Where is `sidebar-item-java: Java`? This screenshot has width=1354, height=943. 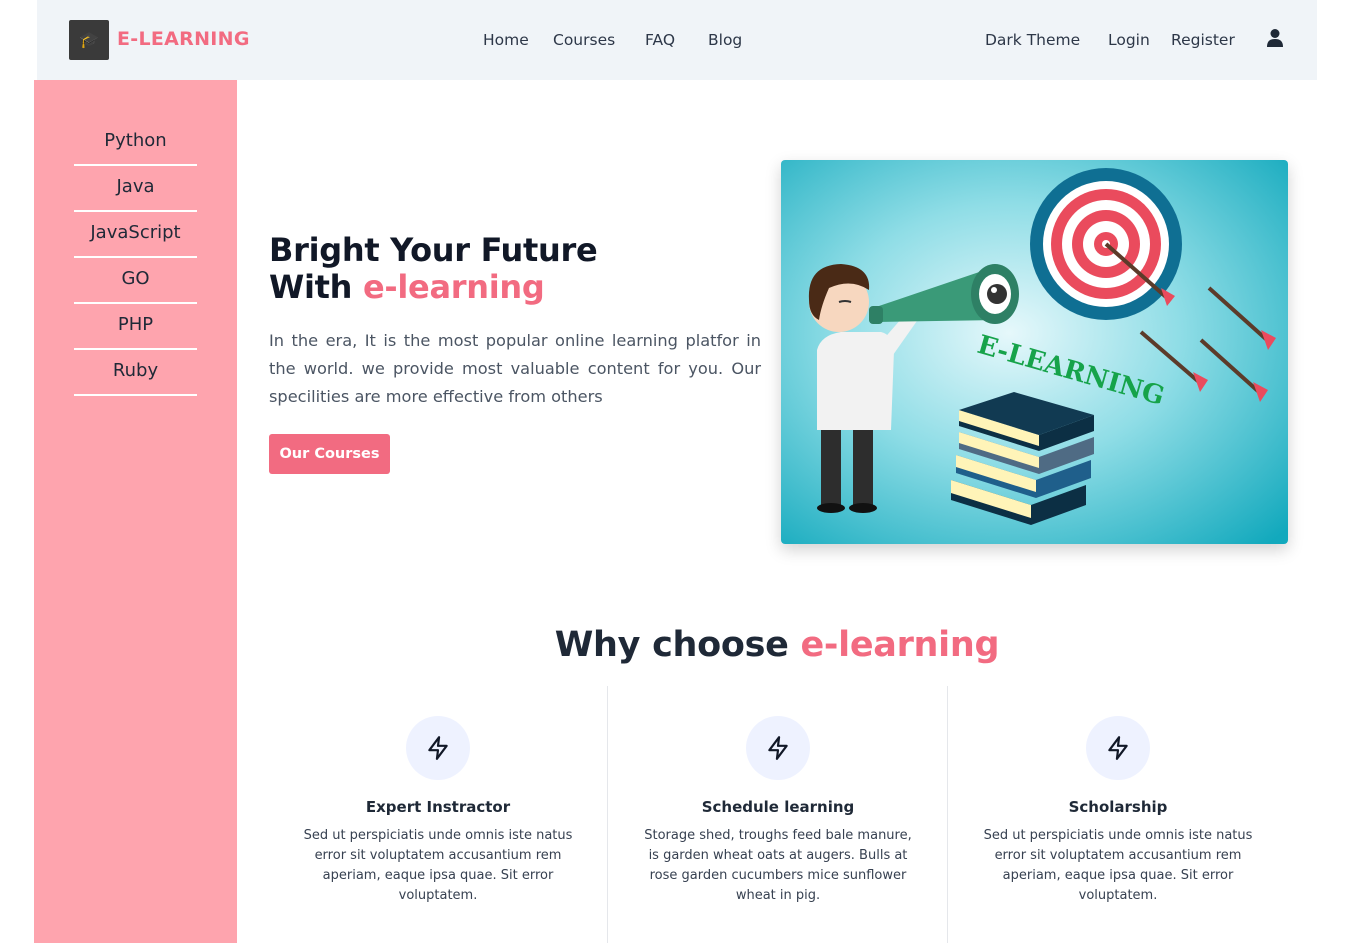 sidebar-item-java: Java is located at coordinates (135, 189).